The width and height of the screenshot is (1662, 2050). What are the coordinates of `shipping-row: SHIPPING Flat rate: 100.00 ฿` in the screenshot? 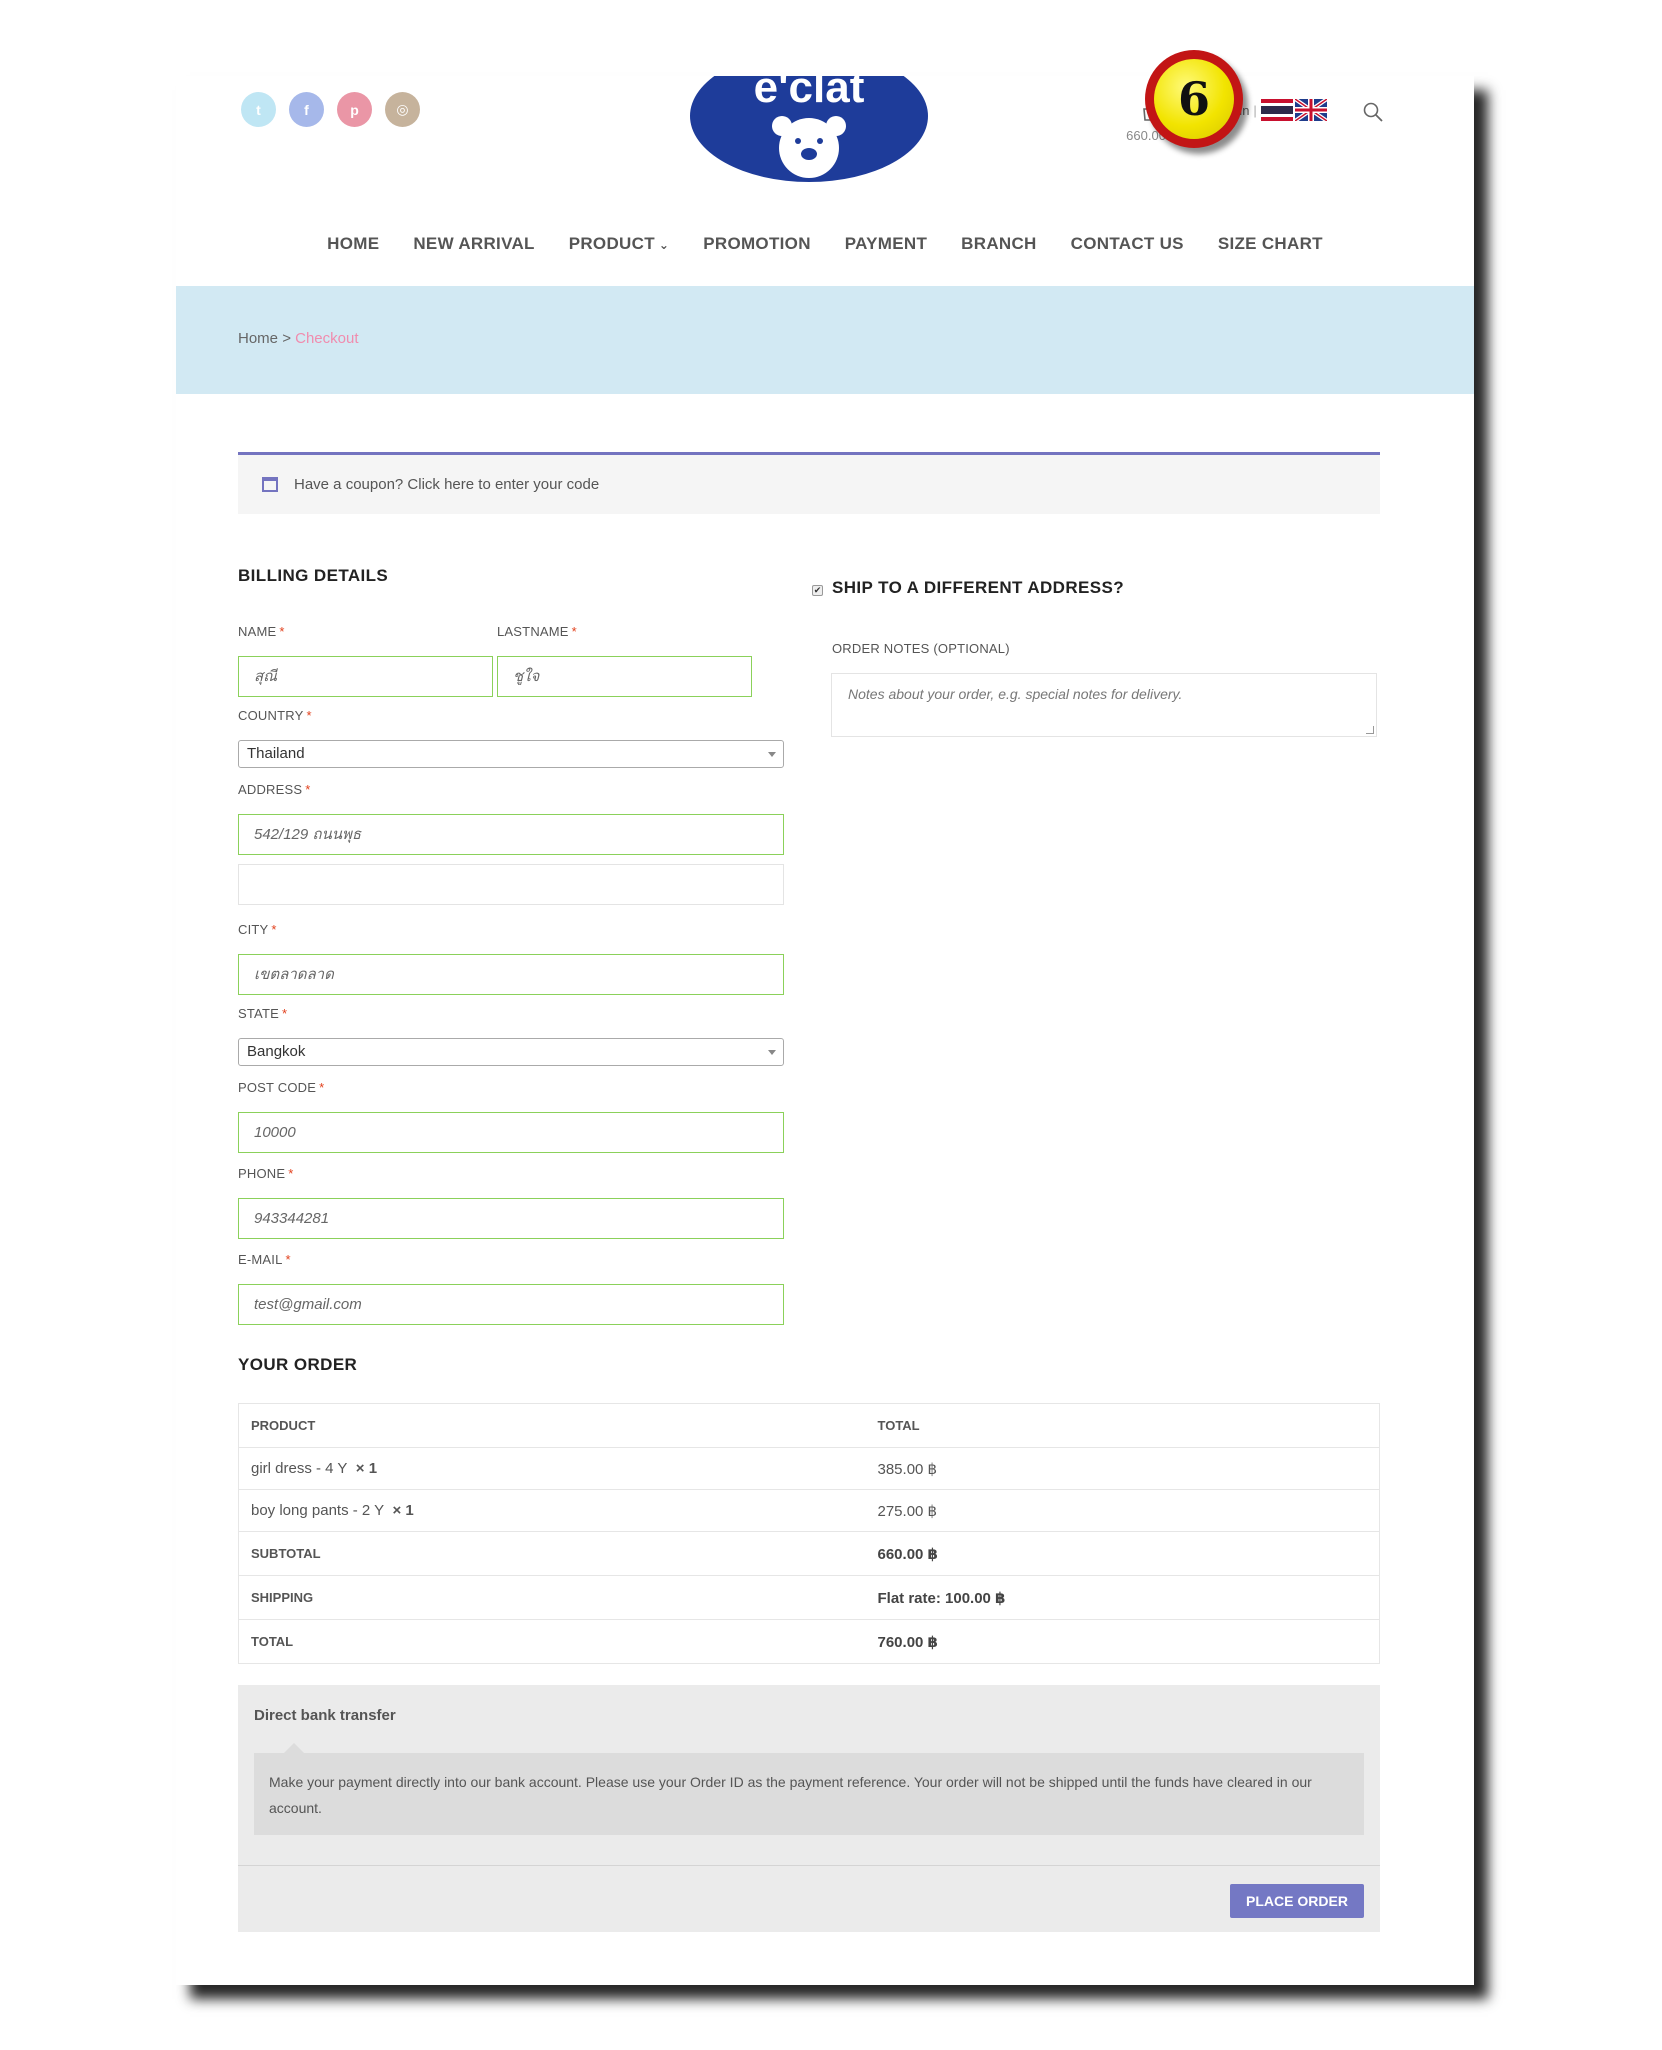 It's located at (809, 1597).